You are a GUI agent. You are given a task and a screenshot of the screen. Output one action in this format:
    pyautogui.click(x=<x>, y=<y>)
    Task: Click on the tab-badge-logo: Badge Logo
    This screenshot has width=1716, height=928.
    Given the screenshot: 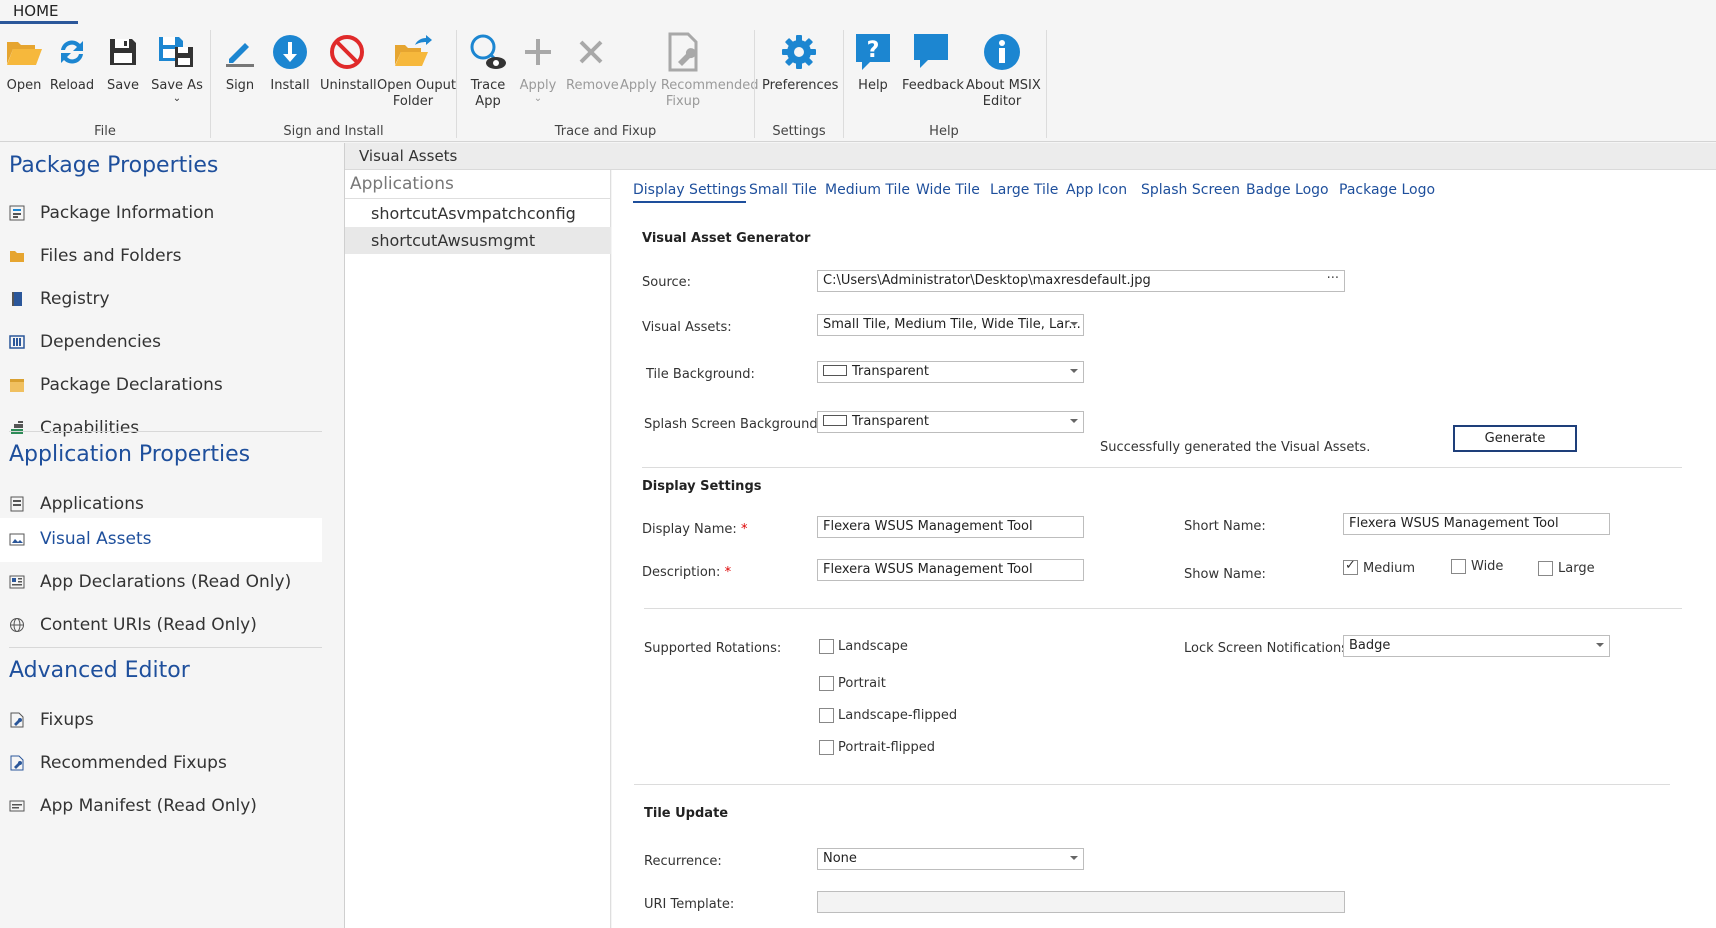 What is the action you would take?
    pyautogui.click(x=1287, y=190)
    